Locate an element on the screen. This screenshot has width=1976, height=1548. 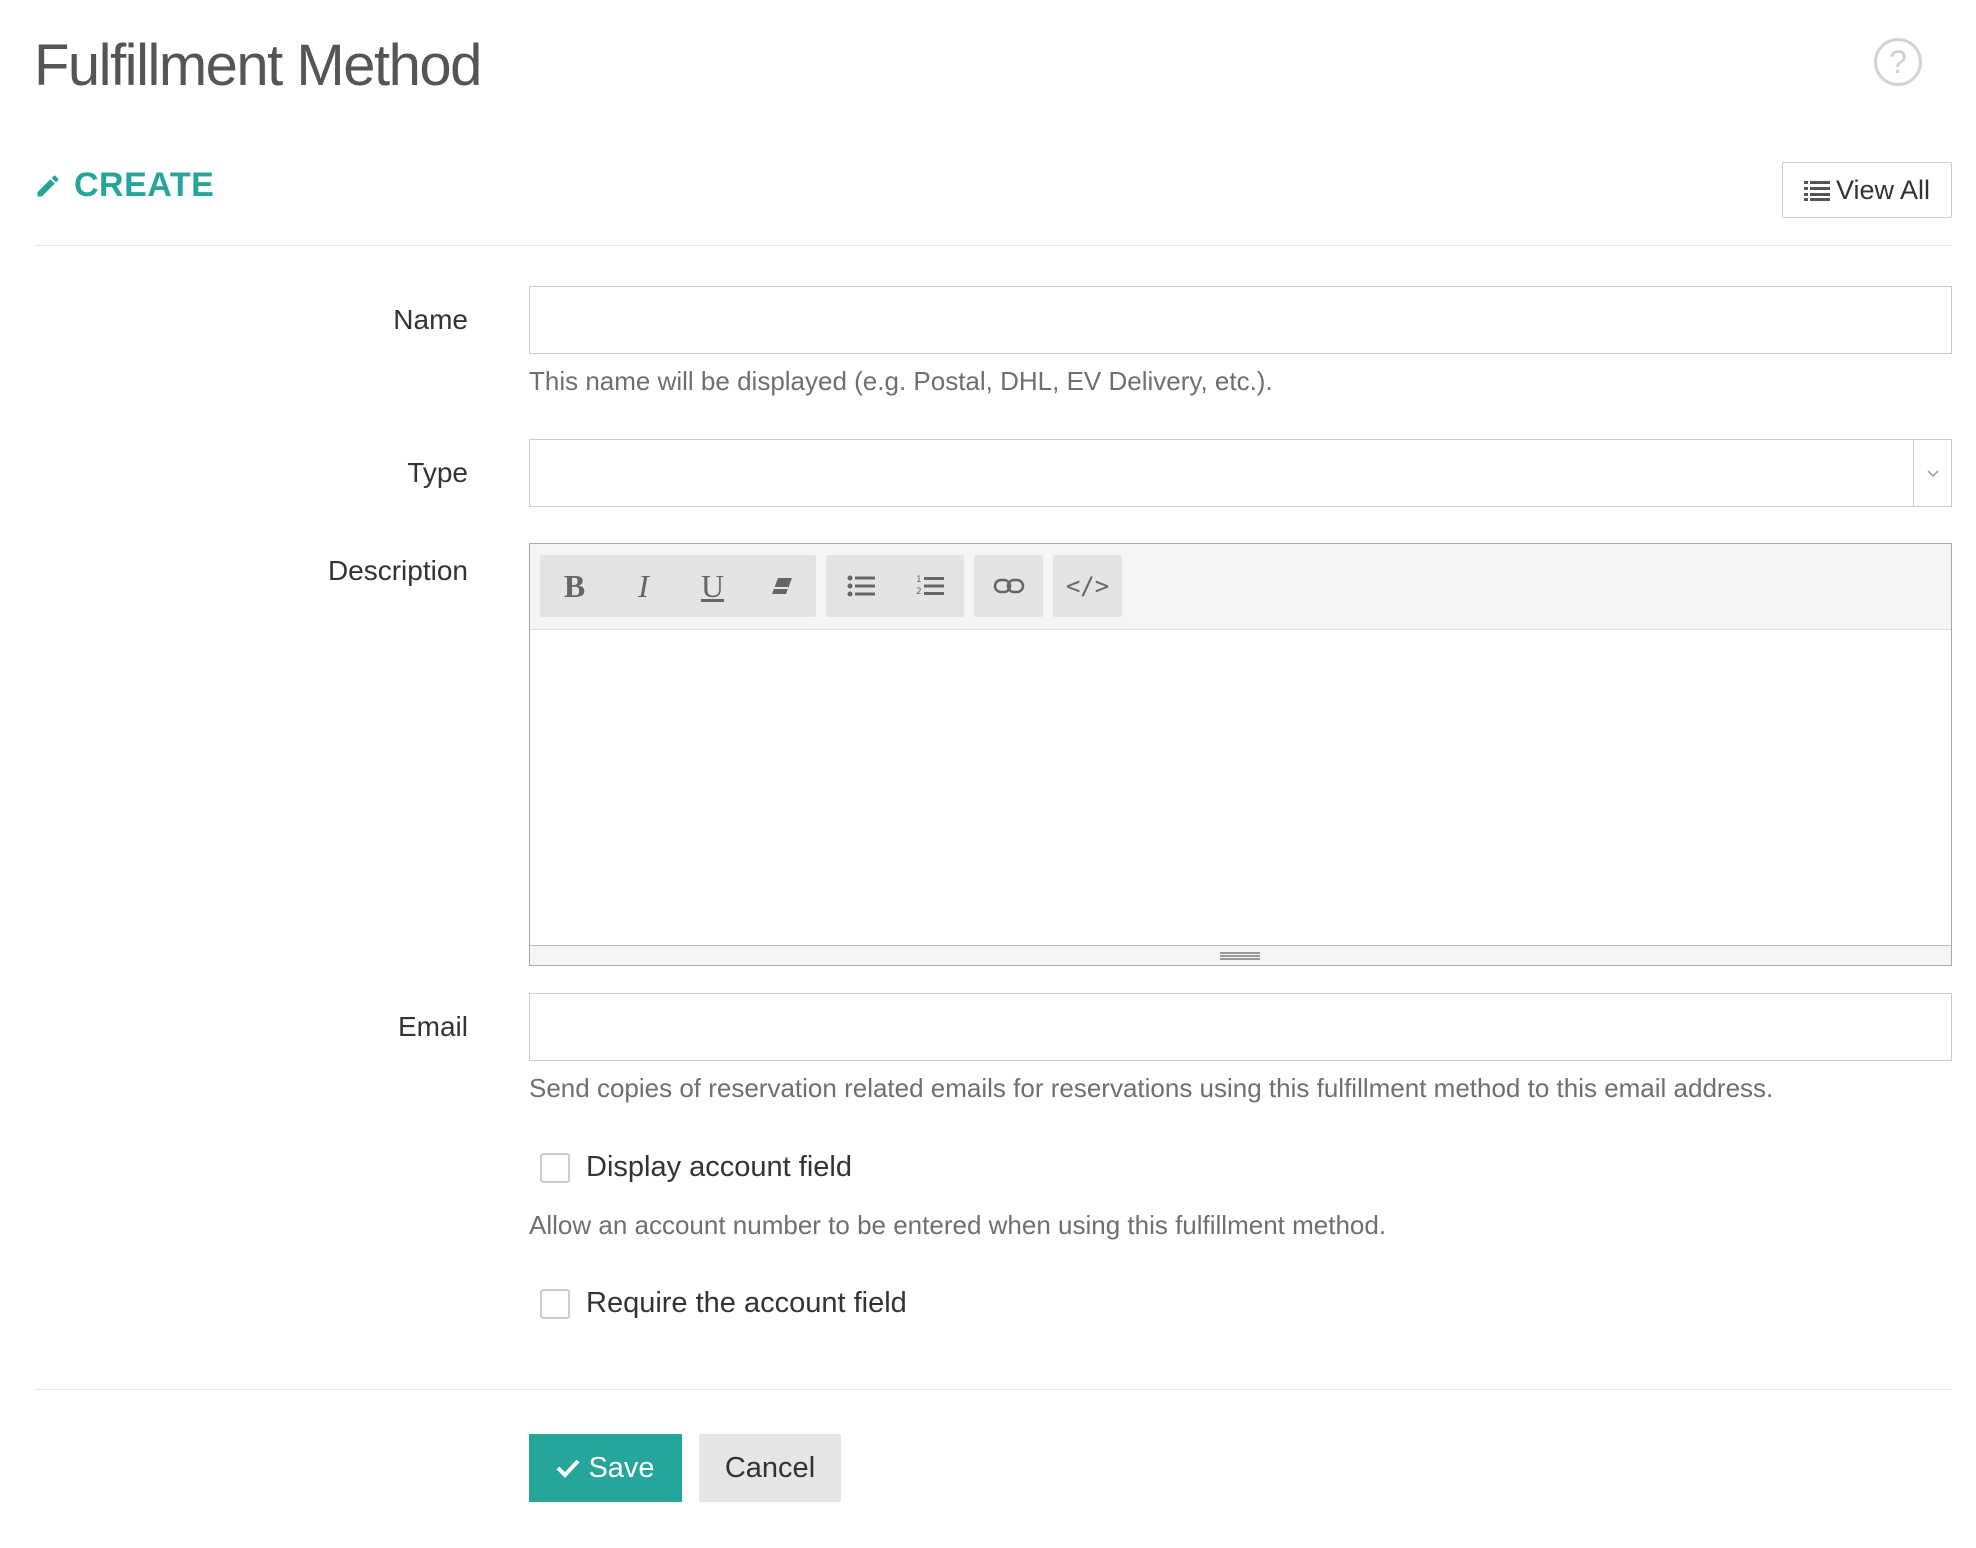
view-all-button: View All is located at coordinates (1867, 190).